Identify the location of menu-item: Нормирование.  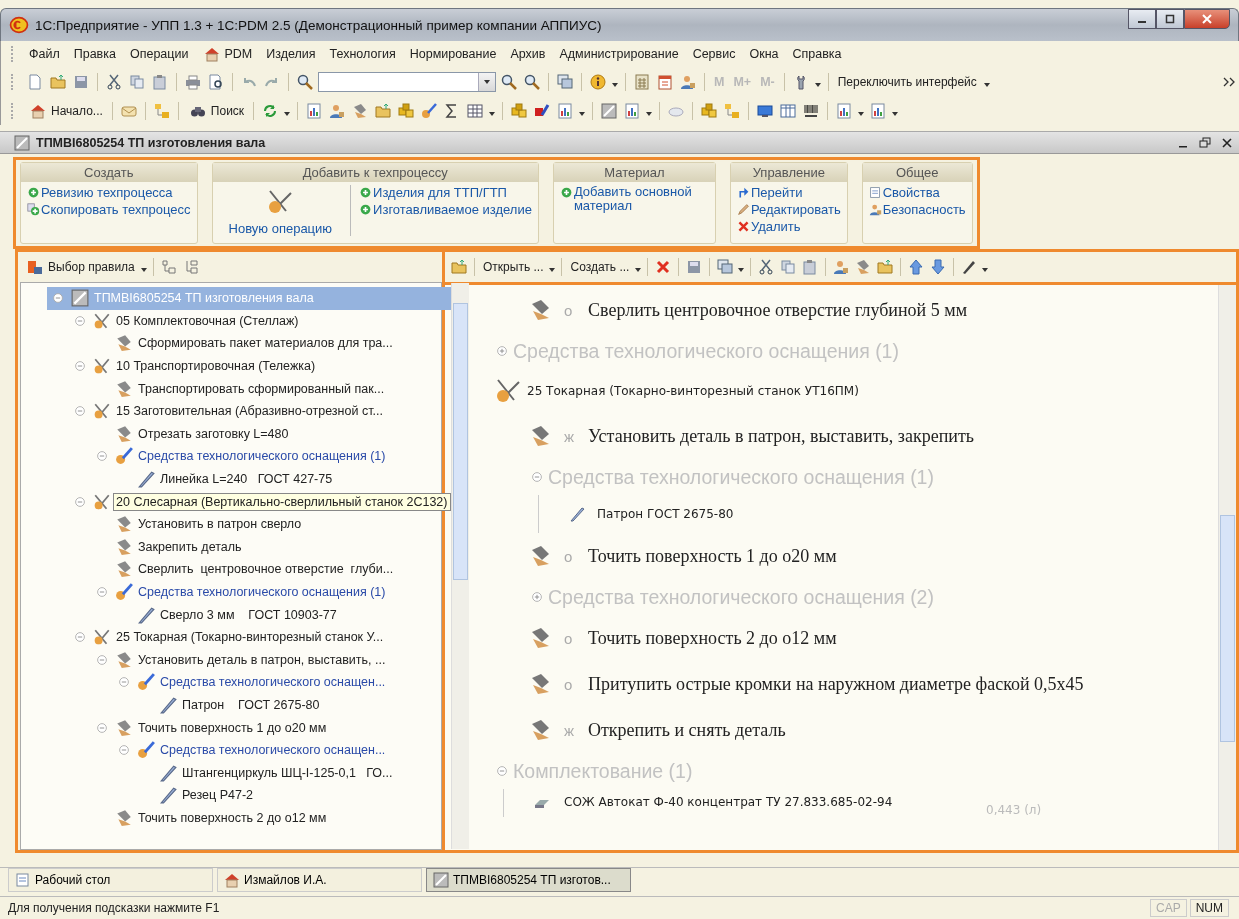
(453, 54).